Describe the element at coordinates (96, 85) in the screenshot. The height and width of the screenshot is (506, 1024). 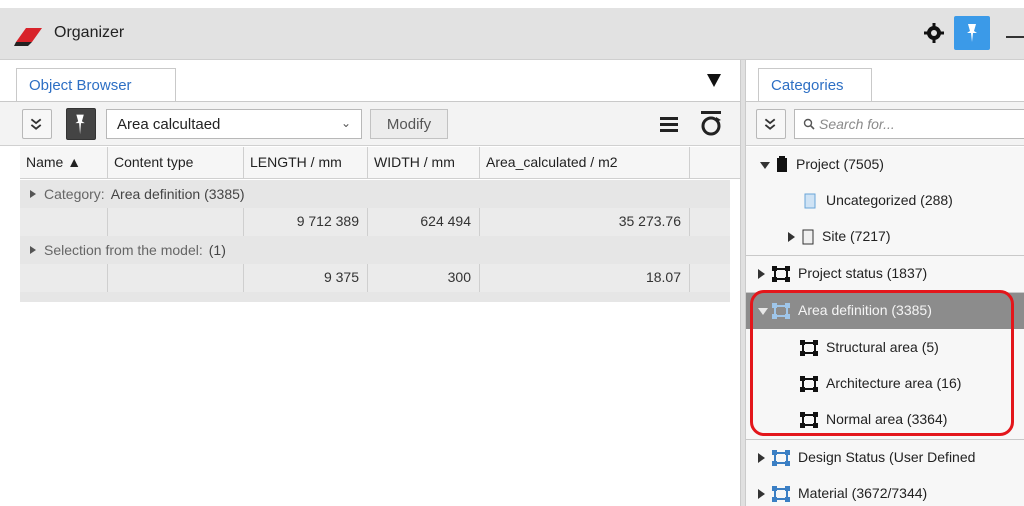
I see `tab-object-browser: Object Browser` at that location.